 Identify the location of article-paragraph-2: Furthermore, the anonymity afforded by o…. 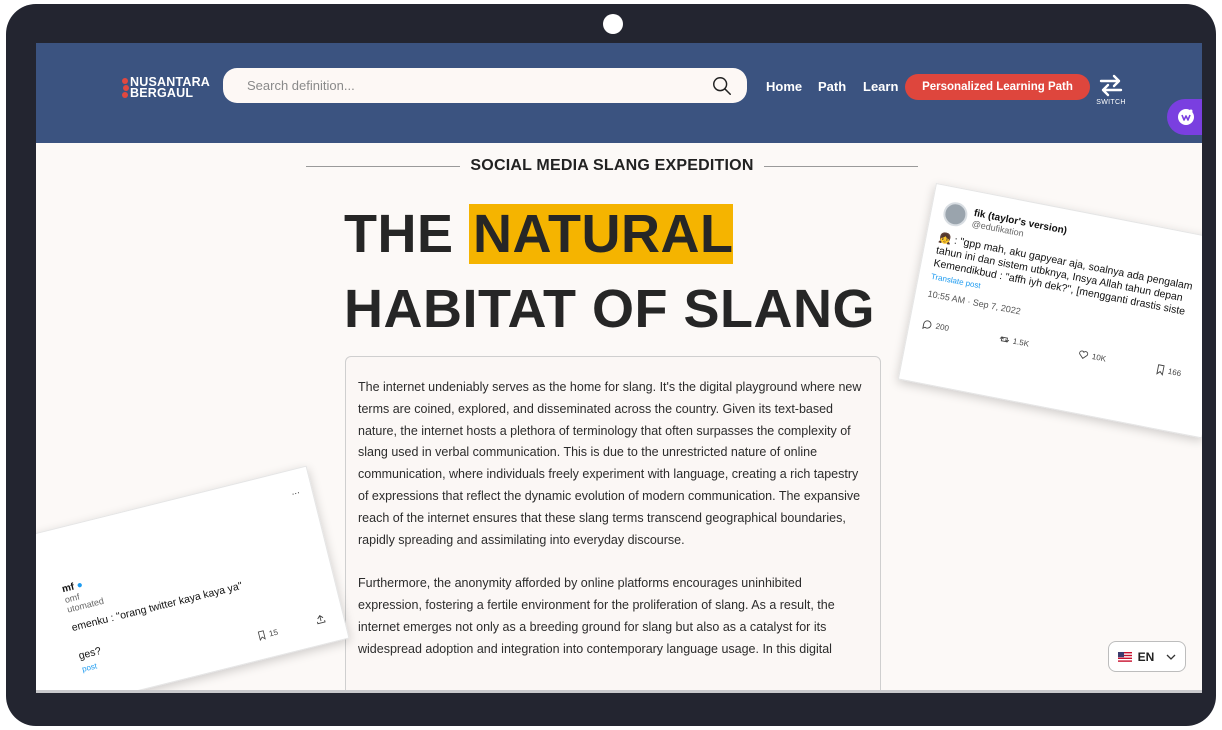
(596, 616).